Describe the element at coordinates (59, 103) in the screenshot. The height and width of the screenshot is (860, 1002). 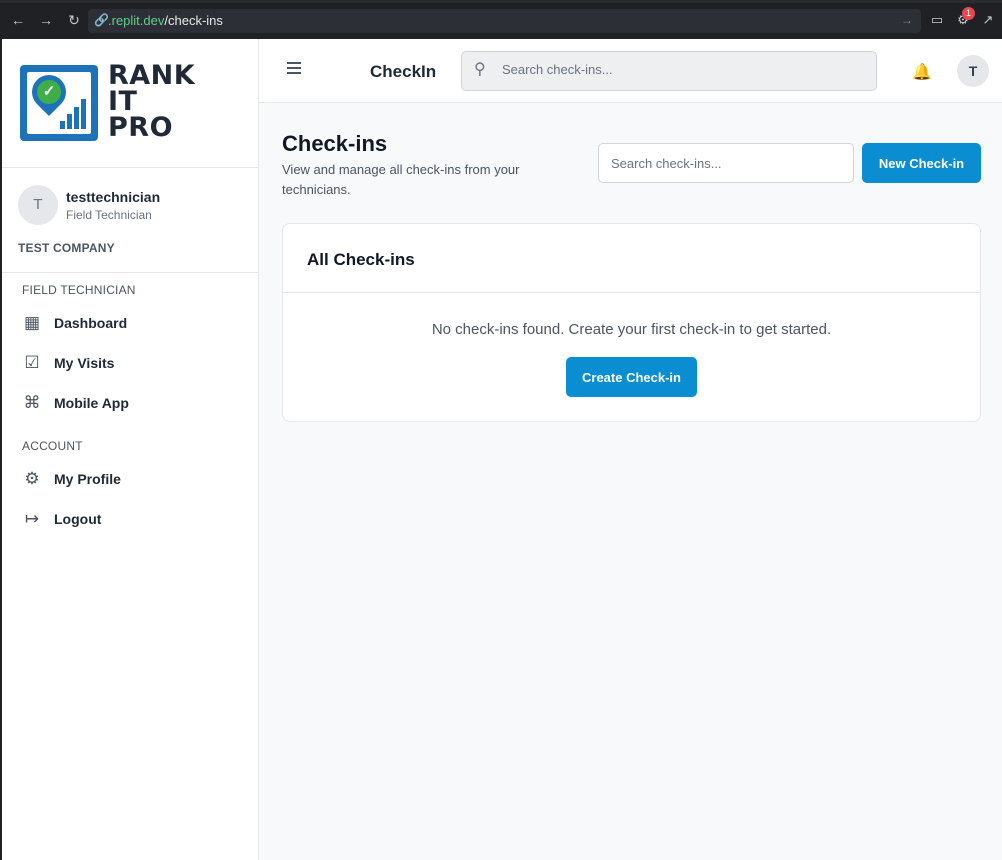
I see `logo-mark-icon: ✓` at that location.